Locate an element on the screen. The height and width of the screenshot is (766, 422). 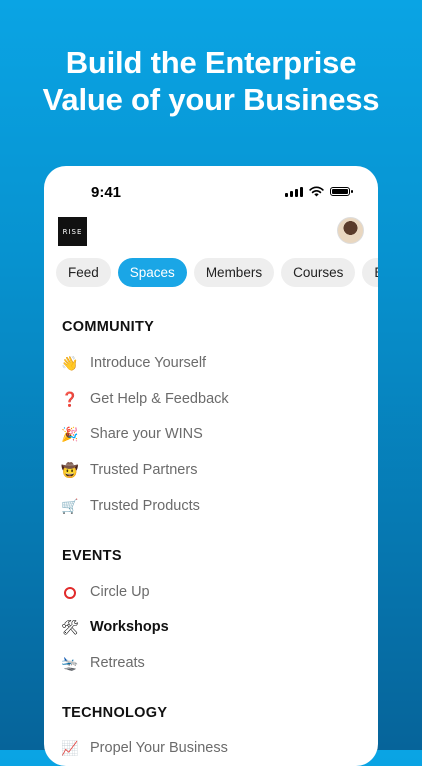
space-item-propel-your-business: 📈 Propel Your Business is located at coordinates (144, 748).